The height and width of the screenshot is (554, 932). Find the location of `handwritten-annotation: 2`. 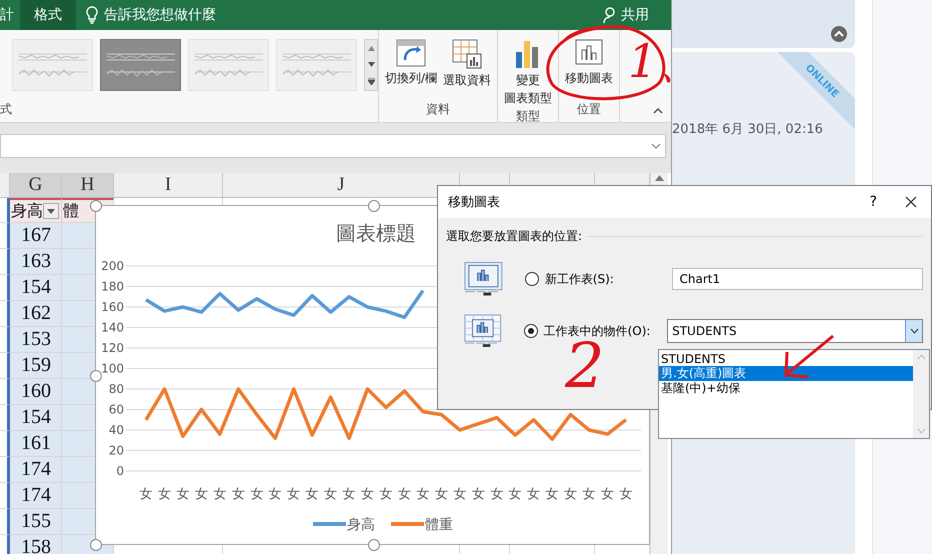

handwritten-annotation: 2 is located at coordinates (584, 366).